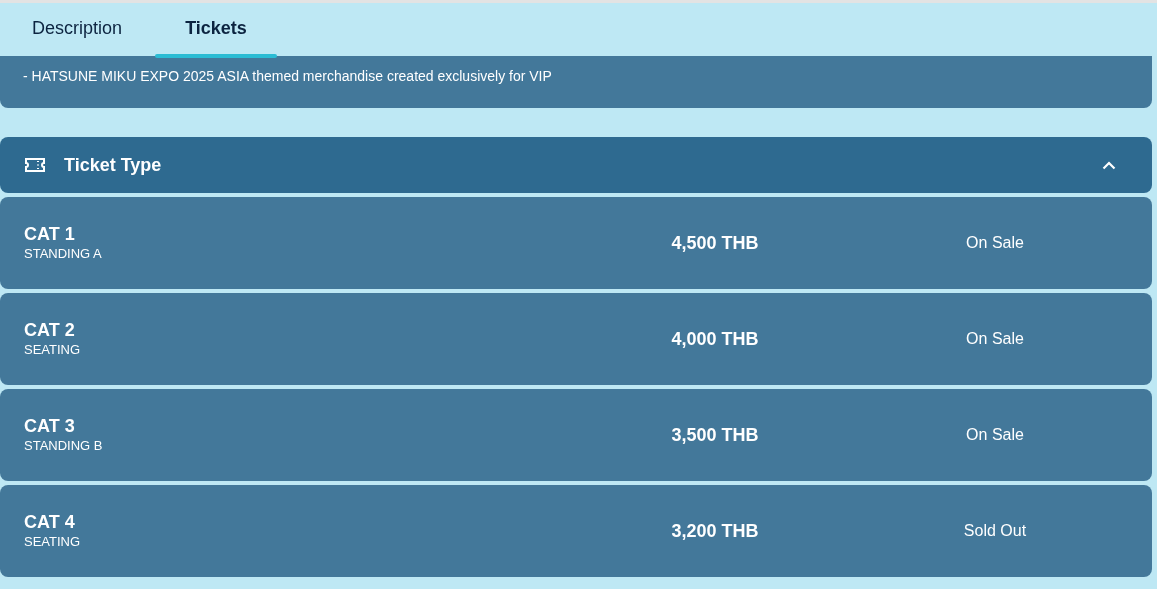 This screenshot has height=589, width=1157. I want to click on tab: Description, so click(77, 29).